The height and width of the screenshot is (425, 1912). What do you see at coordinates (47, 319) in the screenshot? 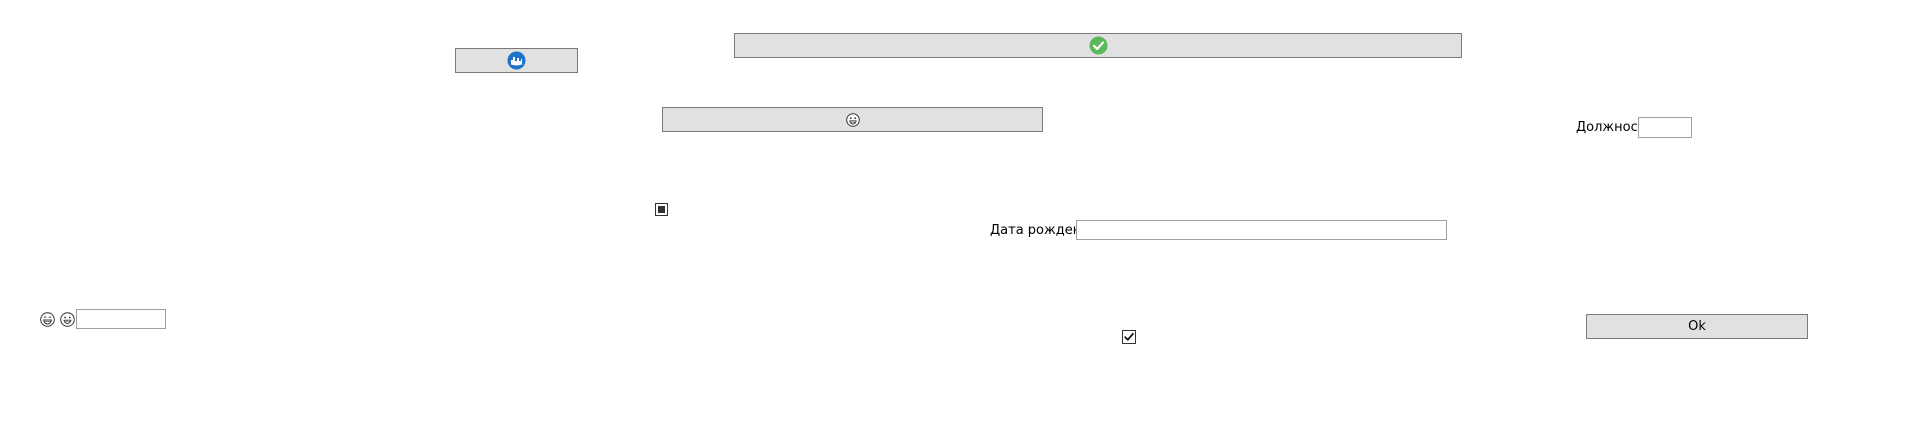
I see `laughing-face-icon` at bounding box center [47, 319].